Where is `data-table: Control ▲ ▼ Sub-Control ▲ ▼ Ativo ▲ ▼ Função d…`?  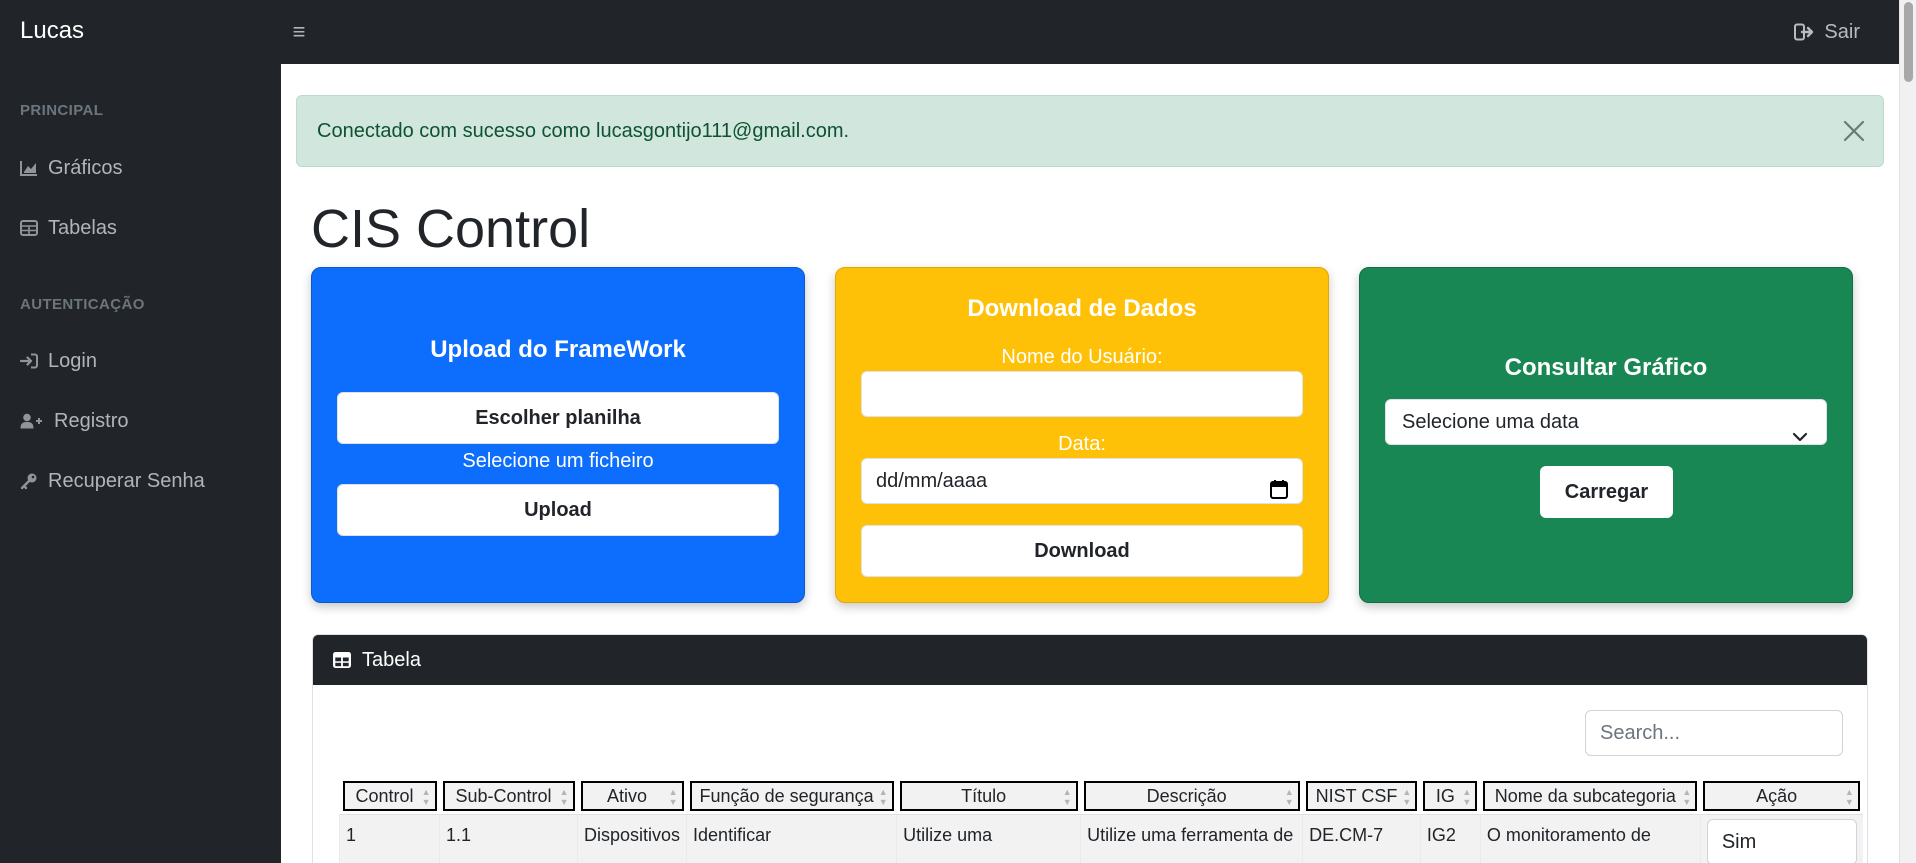 data-table: Control ▲ ▼ Sub-Control ▲ ▼ Ativo ▲ ▼ Função d… is located at coordinates (1101, 820).